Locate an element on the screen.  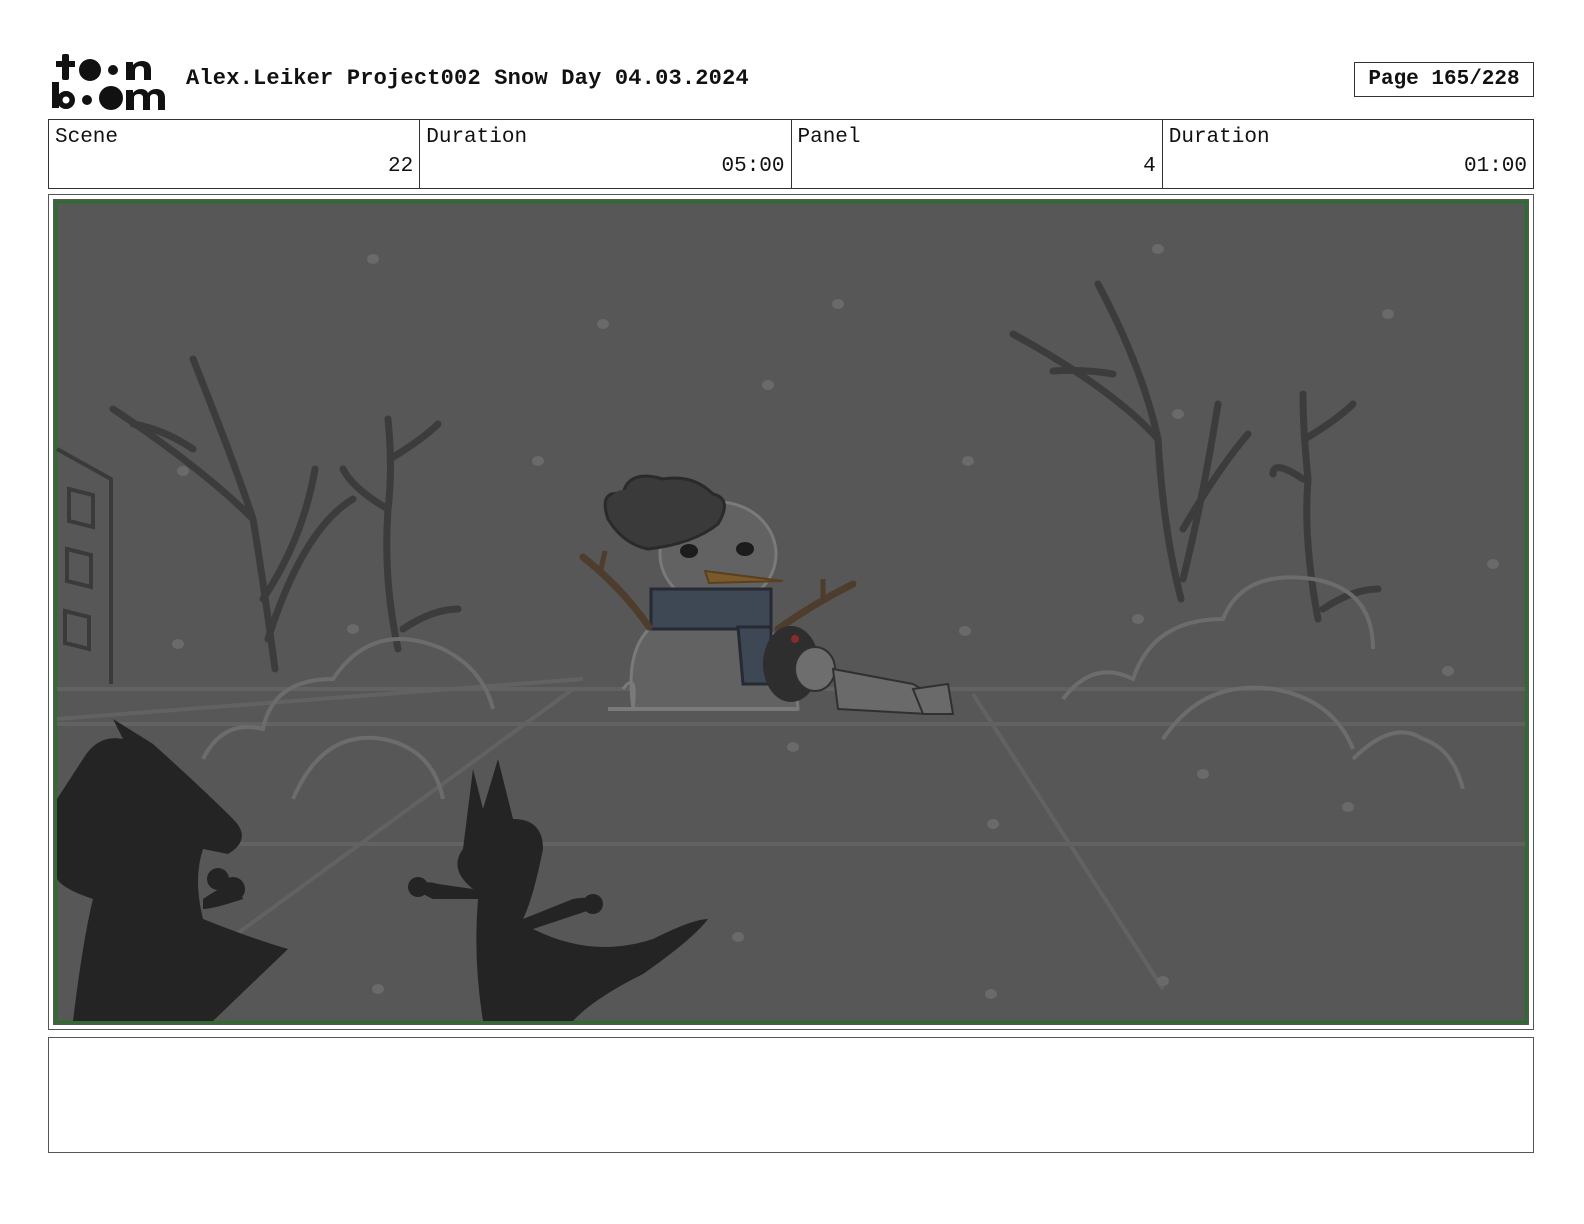
scene-label: Scene is located at coordinates (87, 137).